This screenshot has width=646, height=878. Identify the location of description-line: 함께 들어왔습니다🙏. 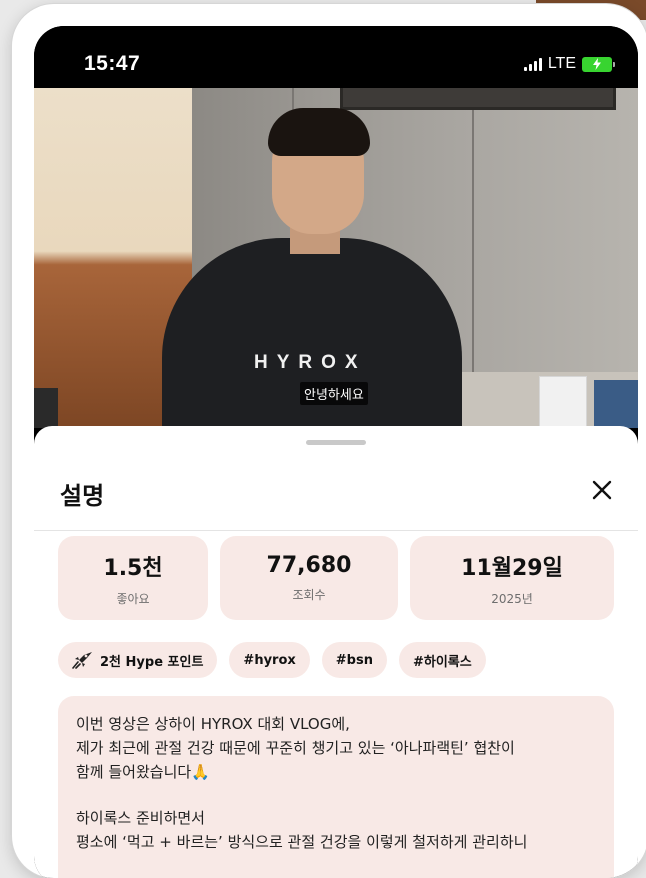
(143, 772).